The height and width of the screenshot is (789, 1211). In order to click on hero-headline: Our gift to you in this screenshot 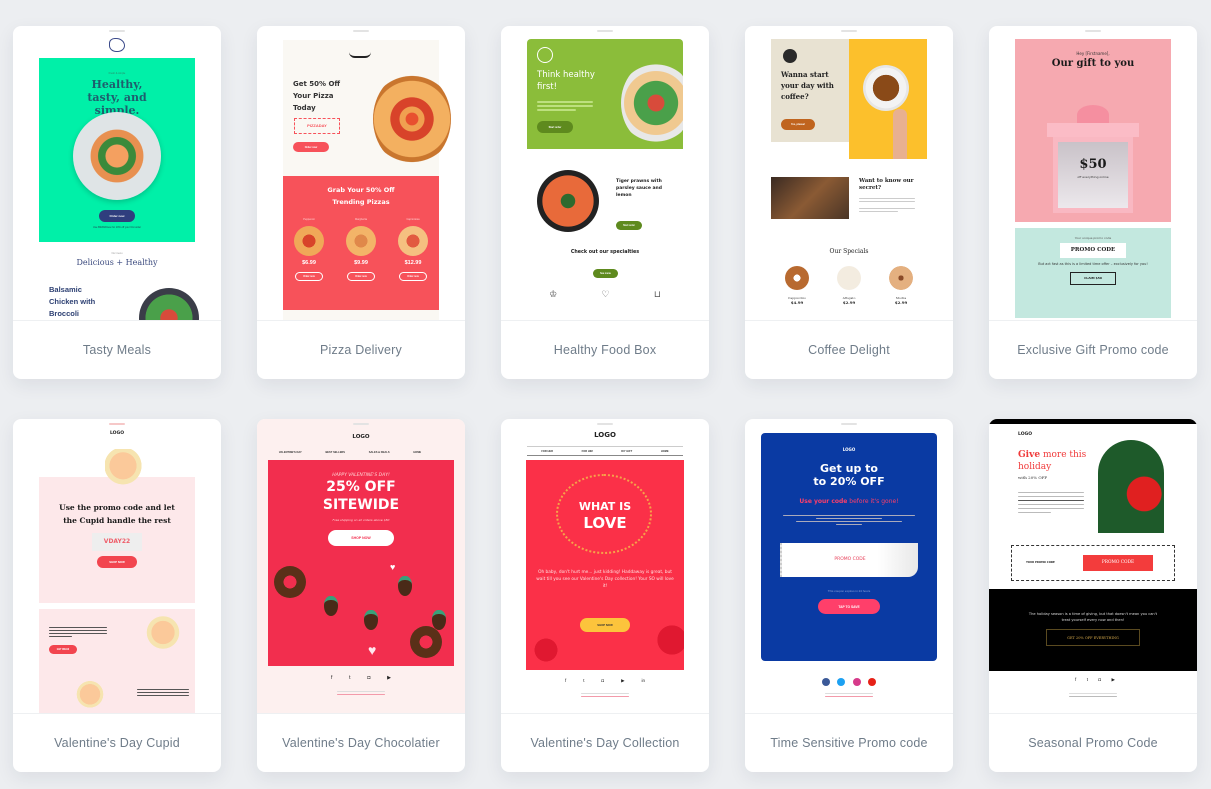, I will do `click(1093, 63)`.